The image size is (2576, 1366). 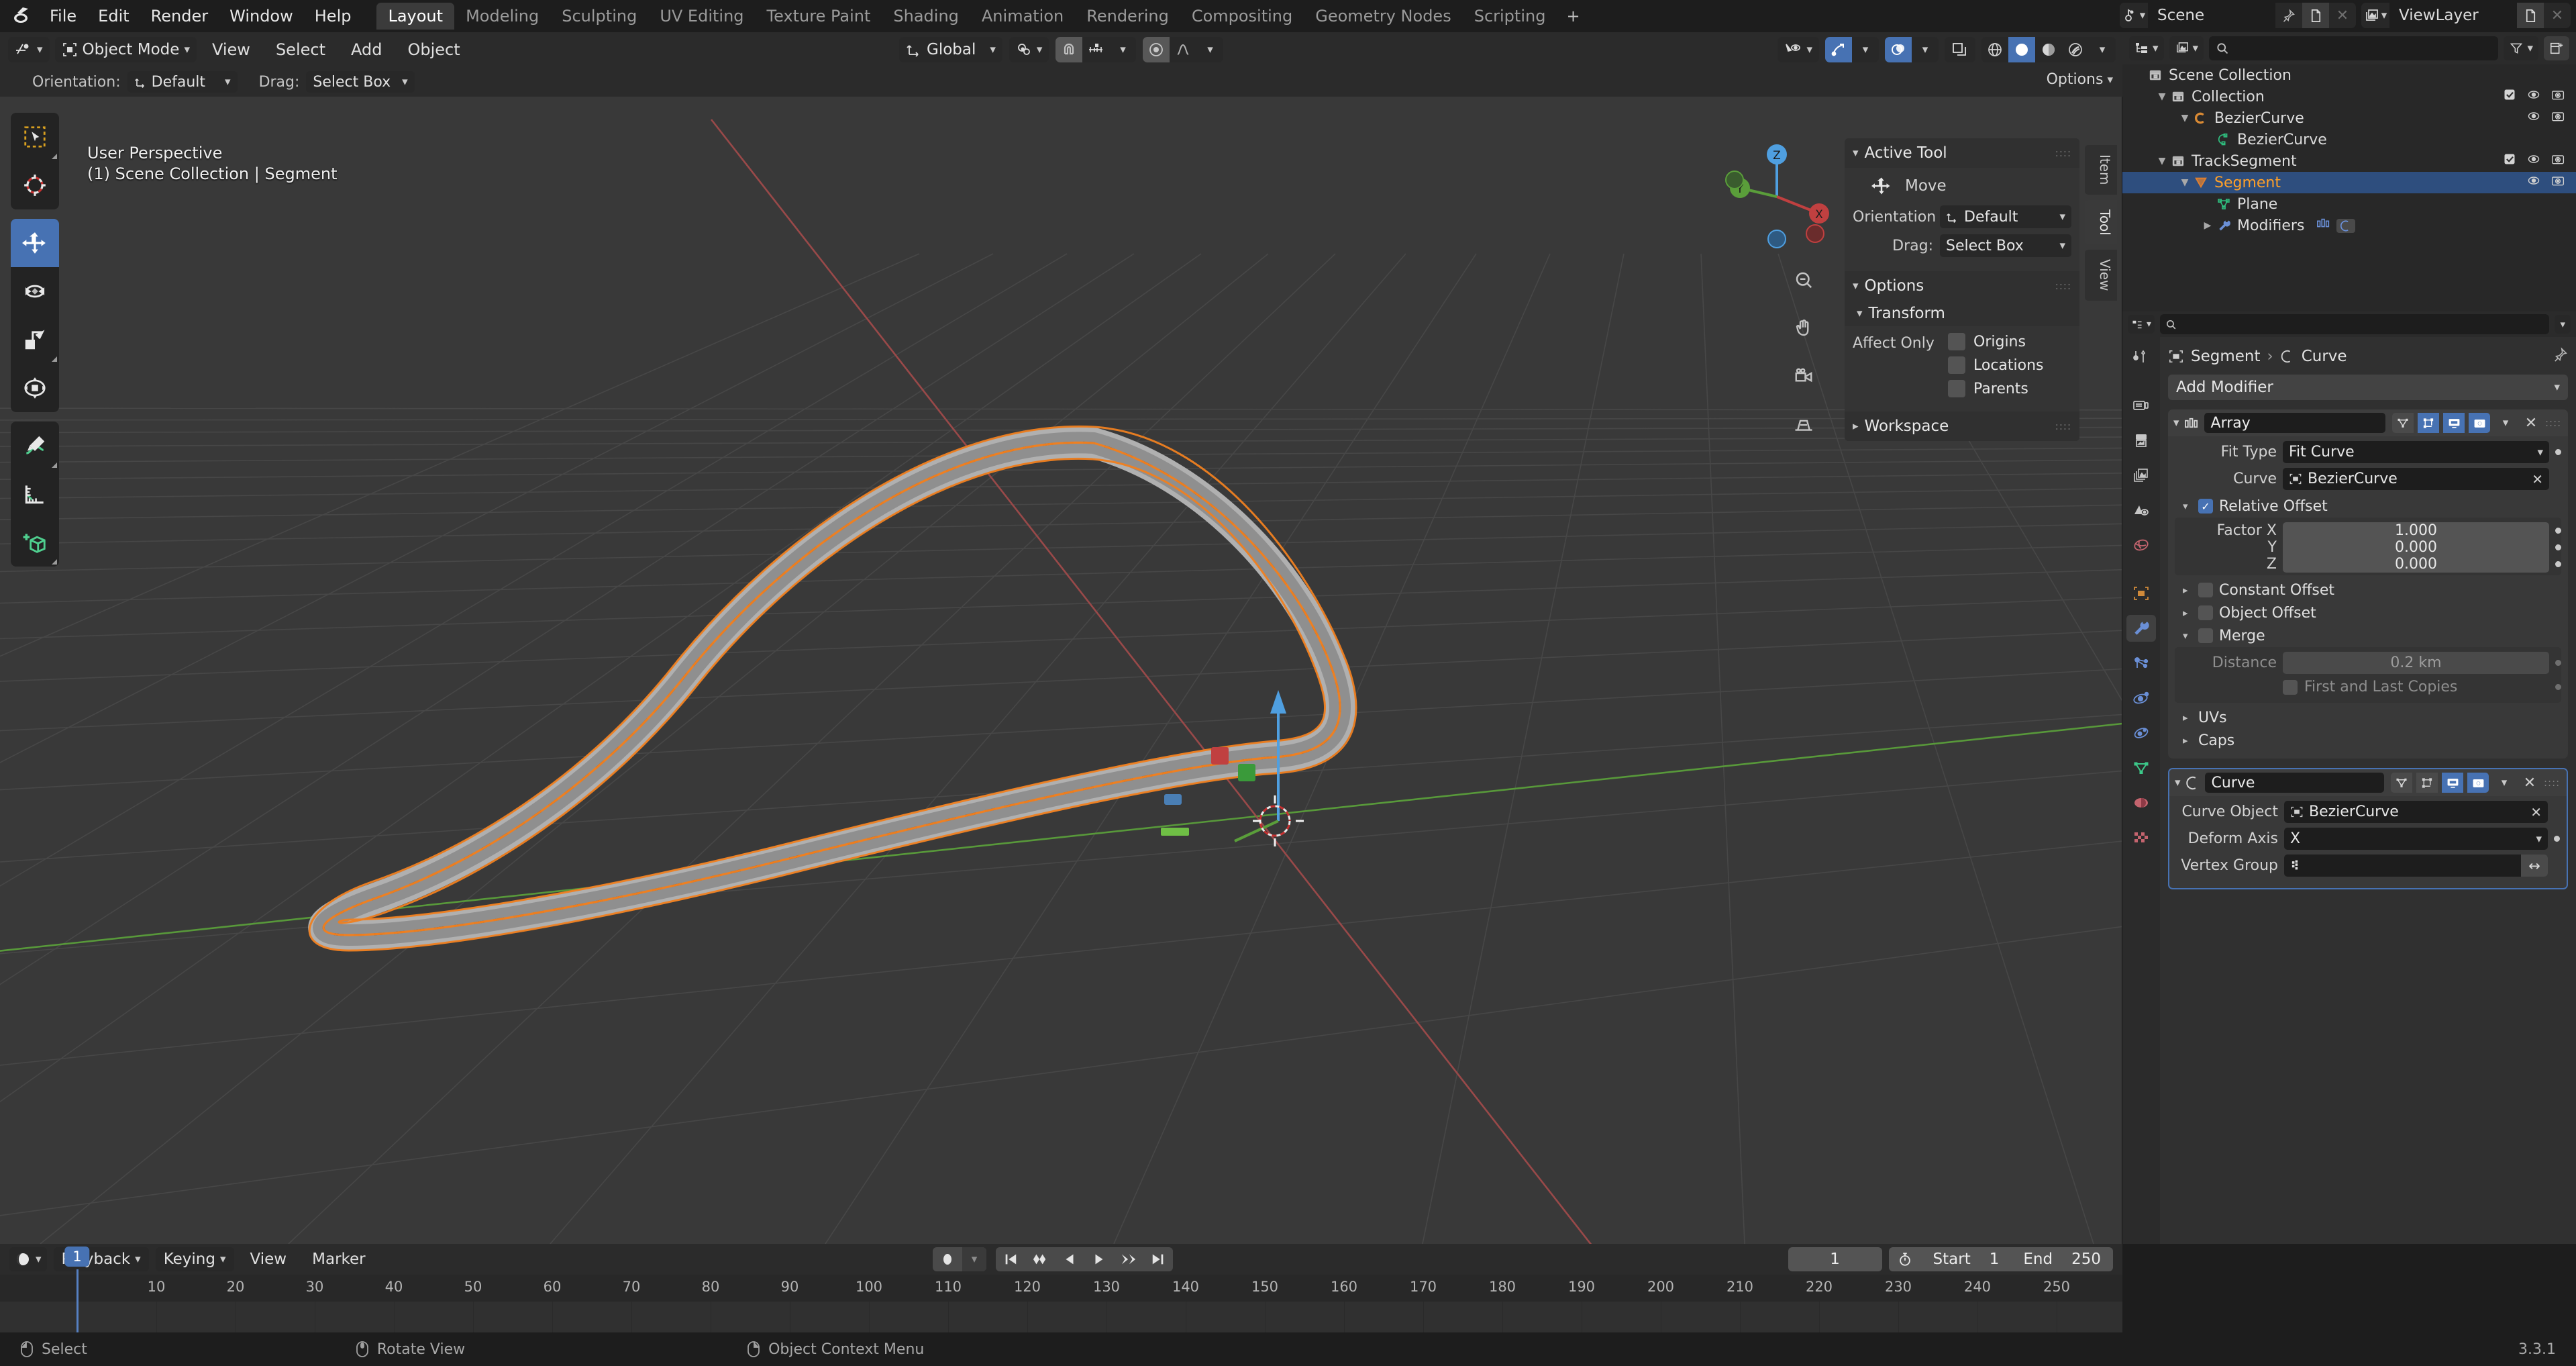 I want to click on properties-tab-modifier, so click(x=2141, y=628).